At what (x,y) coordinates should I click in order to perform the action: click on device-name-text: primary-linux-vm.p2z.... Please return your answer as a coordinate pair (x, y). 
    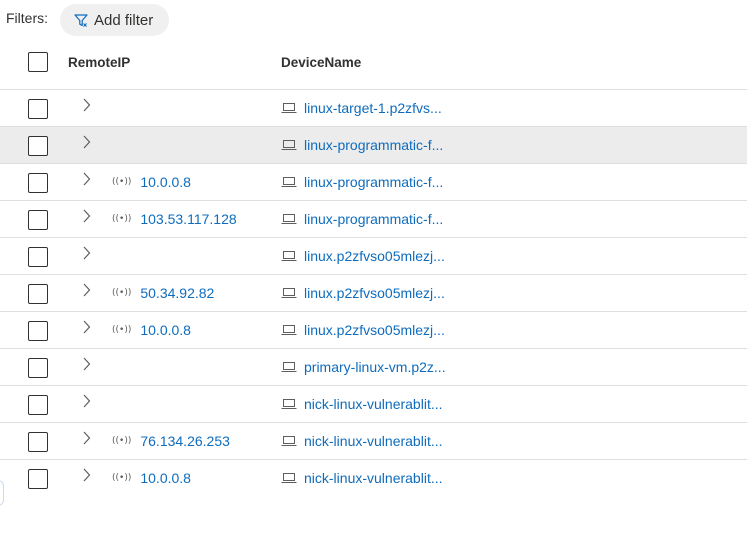
    Looking at the image, I should click on (375, 367).